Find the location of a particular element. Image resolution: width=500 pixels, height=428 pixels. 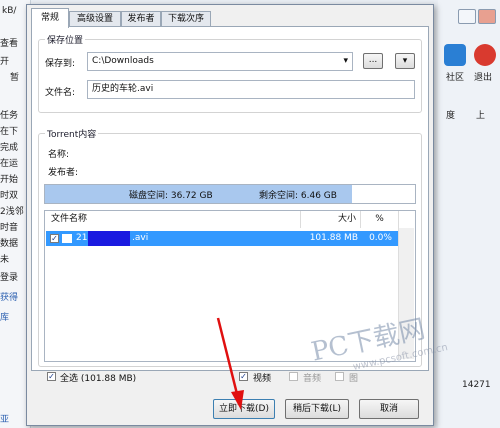

column-header: 度 is located at coordinates (451, 116).